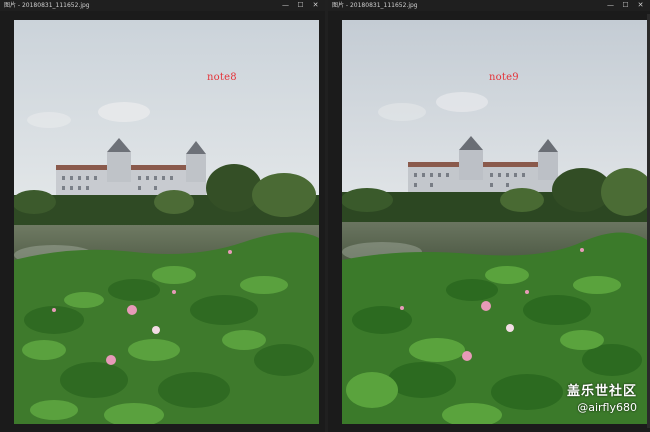 Image resolution: width=650 pixels, height=432 pixels. Describe the element at coordinates (222, 77) in the screenshot. I see `note-label: note8` at that location.